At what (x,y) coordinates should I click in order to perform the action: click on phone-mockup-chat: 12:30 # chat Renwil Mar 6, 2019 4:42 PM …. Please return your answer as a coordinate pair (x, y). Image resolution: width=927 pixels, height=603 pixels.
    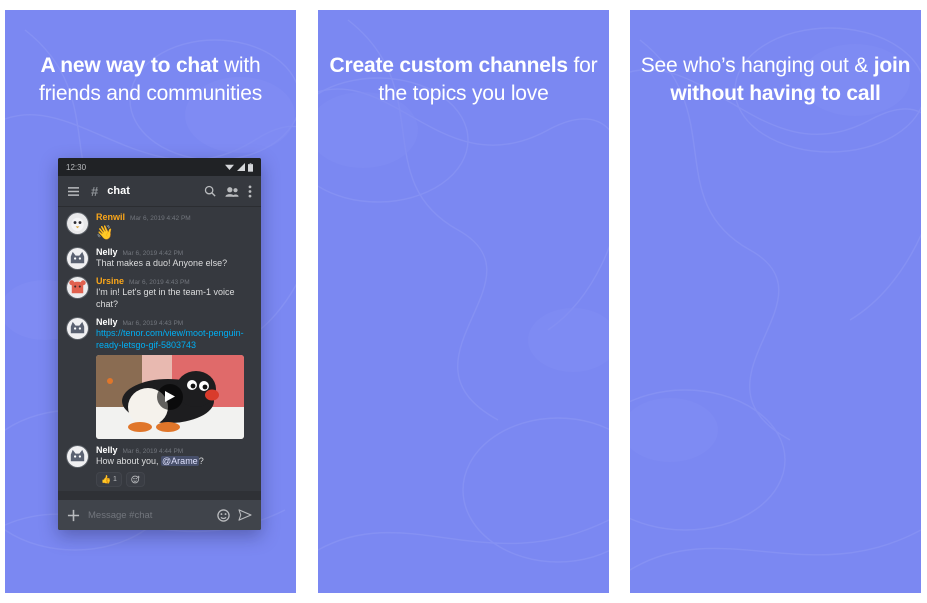
    Looking at the image, I should click on (159, 344).